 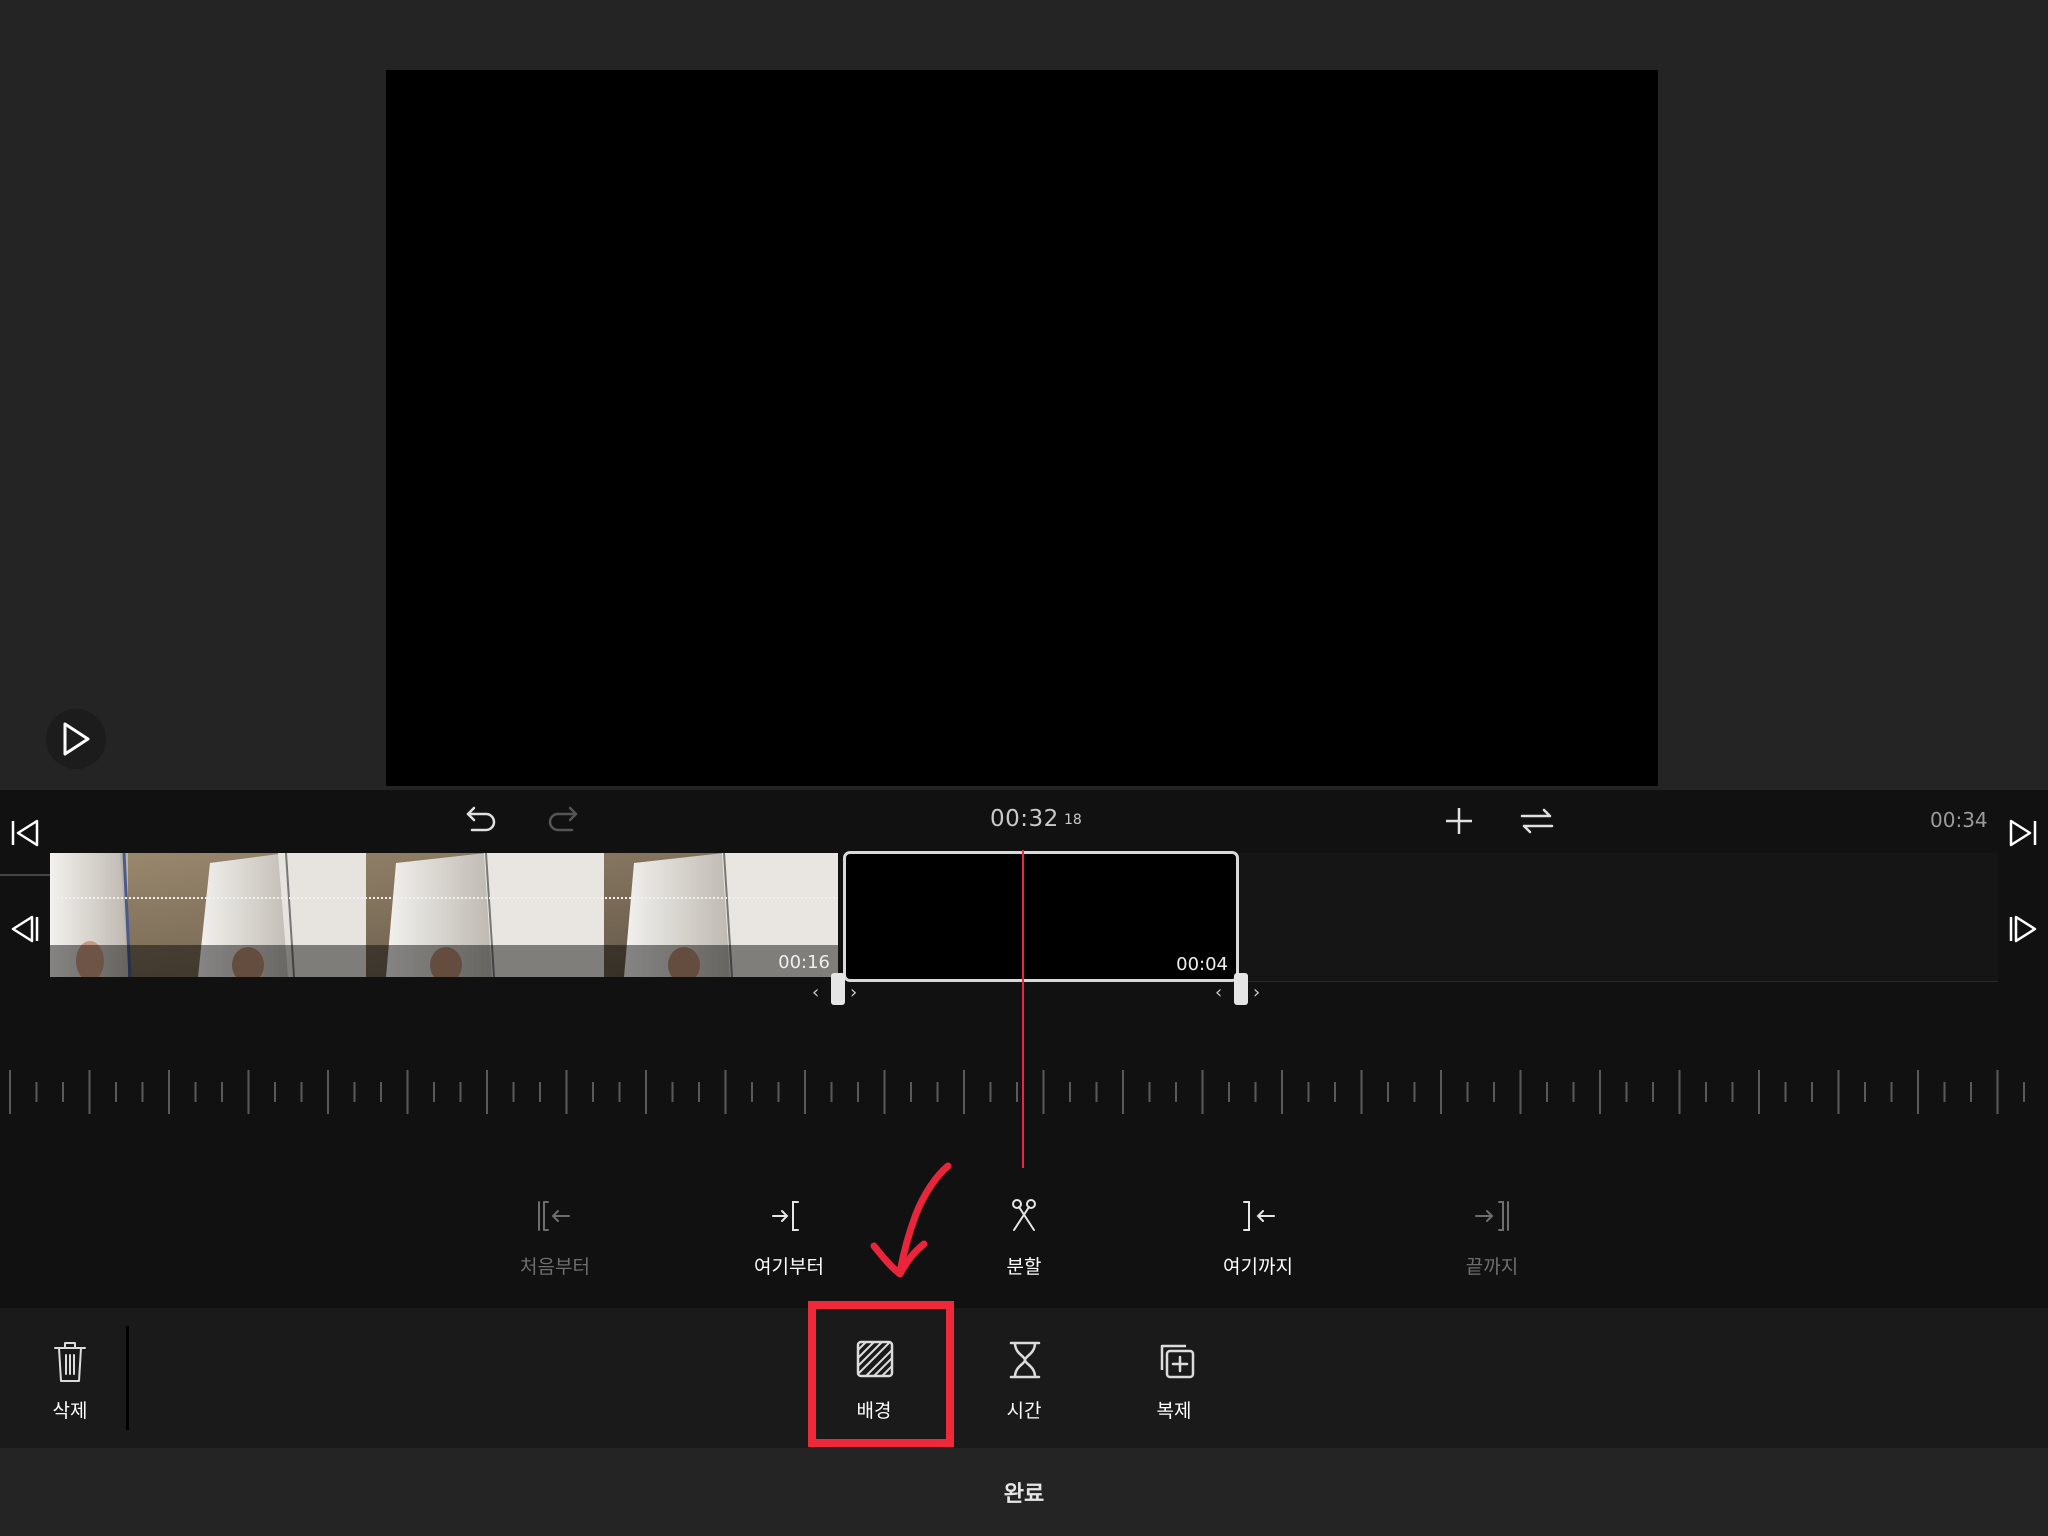 What do you see at coordinates (444, 915) in the screenshot?
I see `video-clip: 00:16` at bounding box center [444, 915].